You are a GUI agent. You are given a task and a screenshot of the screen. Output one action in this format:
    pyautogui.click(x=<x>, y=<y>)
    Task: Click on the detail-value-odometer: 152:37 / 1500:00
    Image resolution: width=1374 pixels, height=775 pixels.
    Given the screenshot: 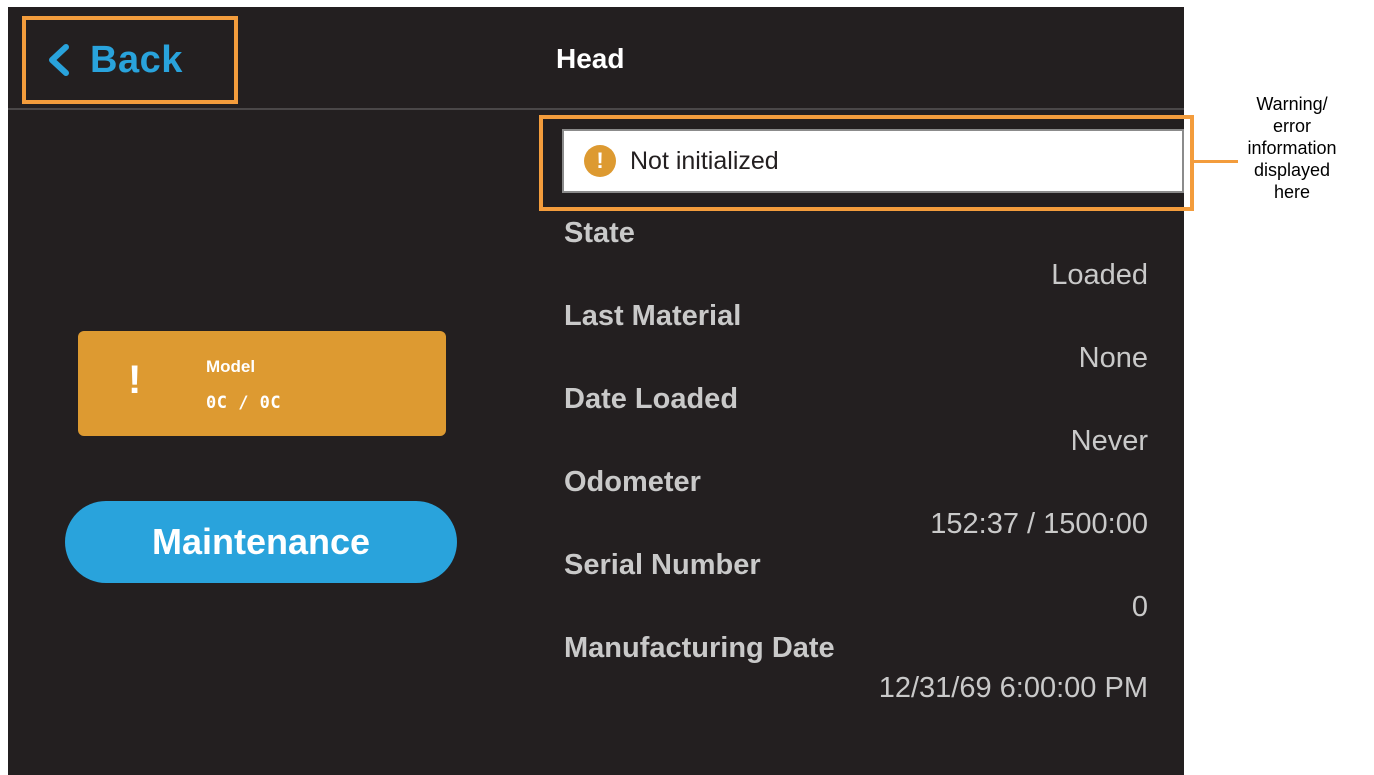 What is the action you would take?
    pyautogui.click(x=1039, y=524)
    